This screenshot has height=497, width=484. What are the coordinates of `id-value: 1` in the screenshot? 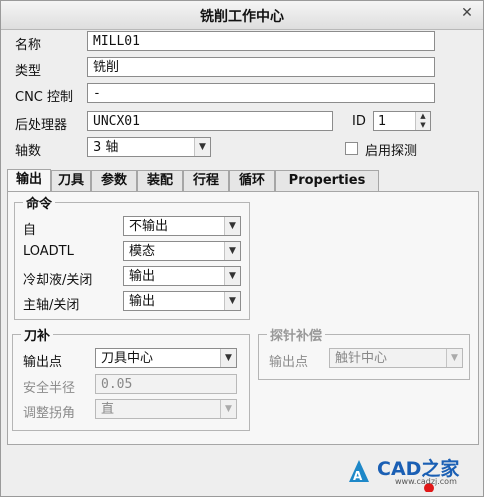 It's located at (382, 121).